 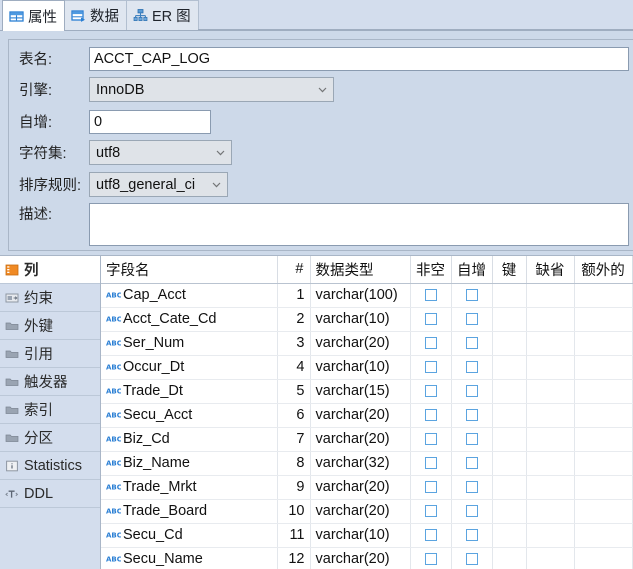 I want to click on grid-header-extra: 额外的, so click(x=603, y=270).